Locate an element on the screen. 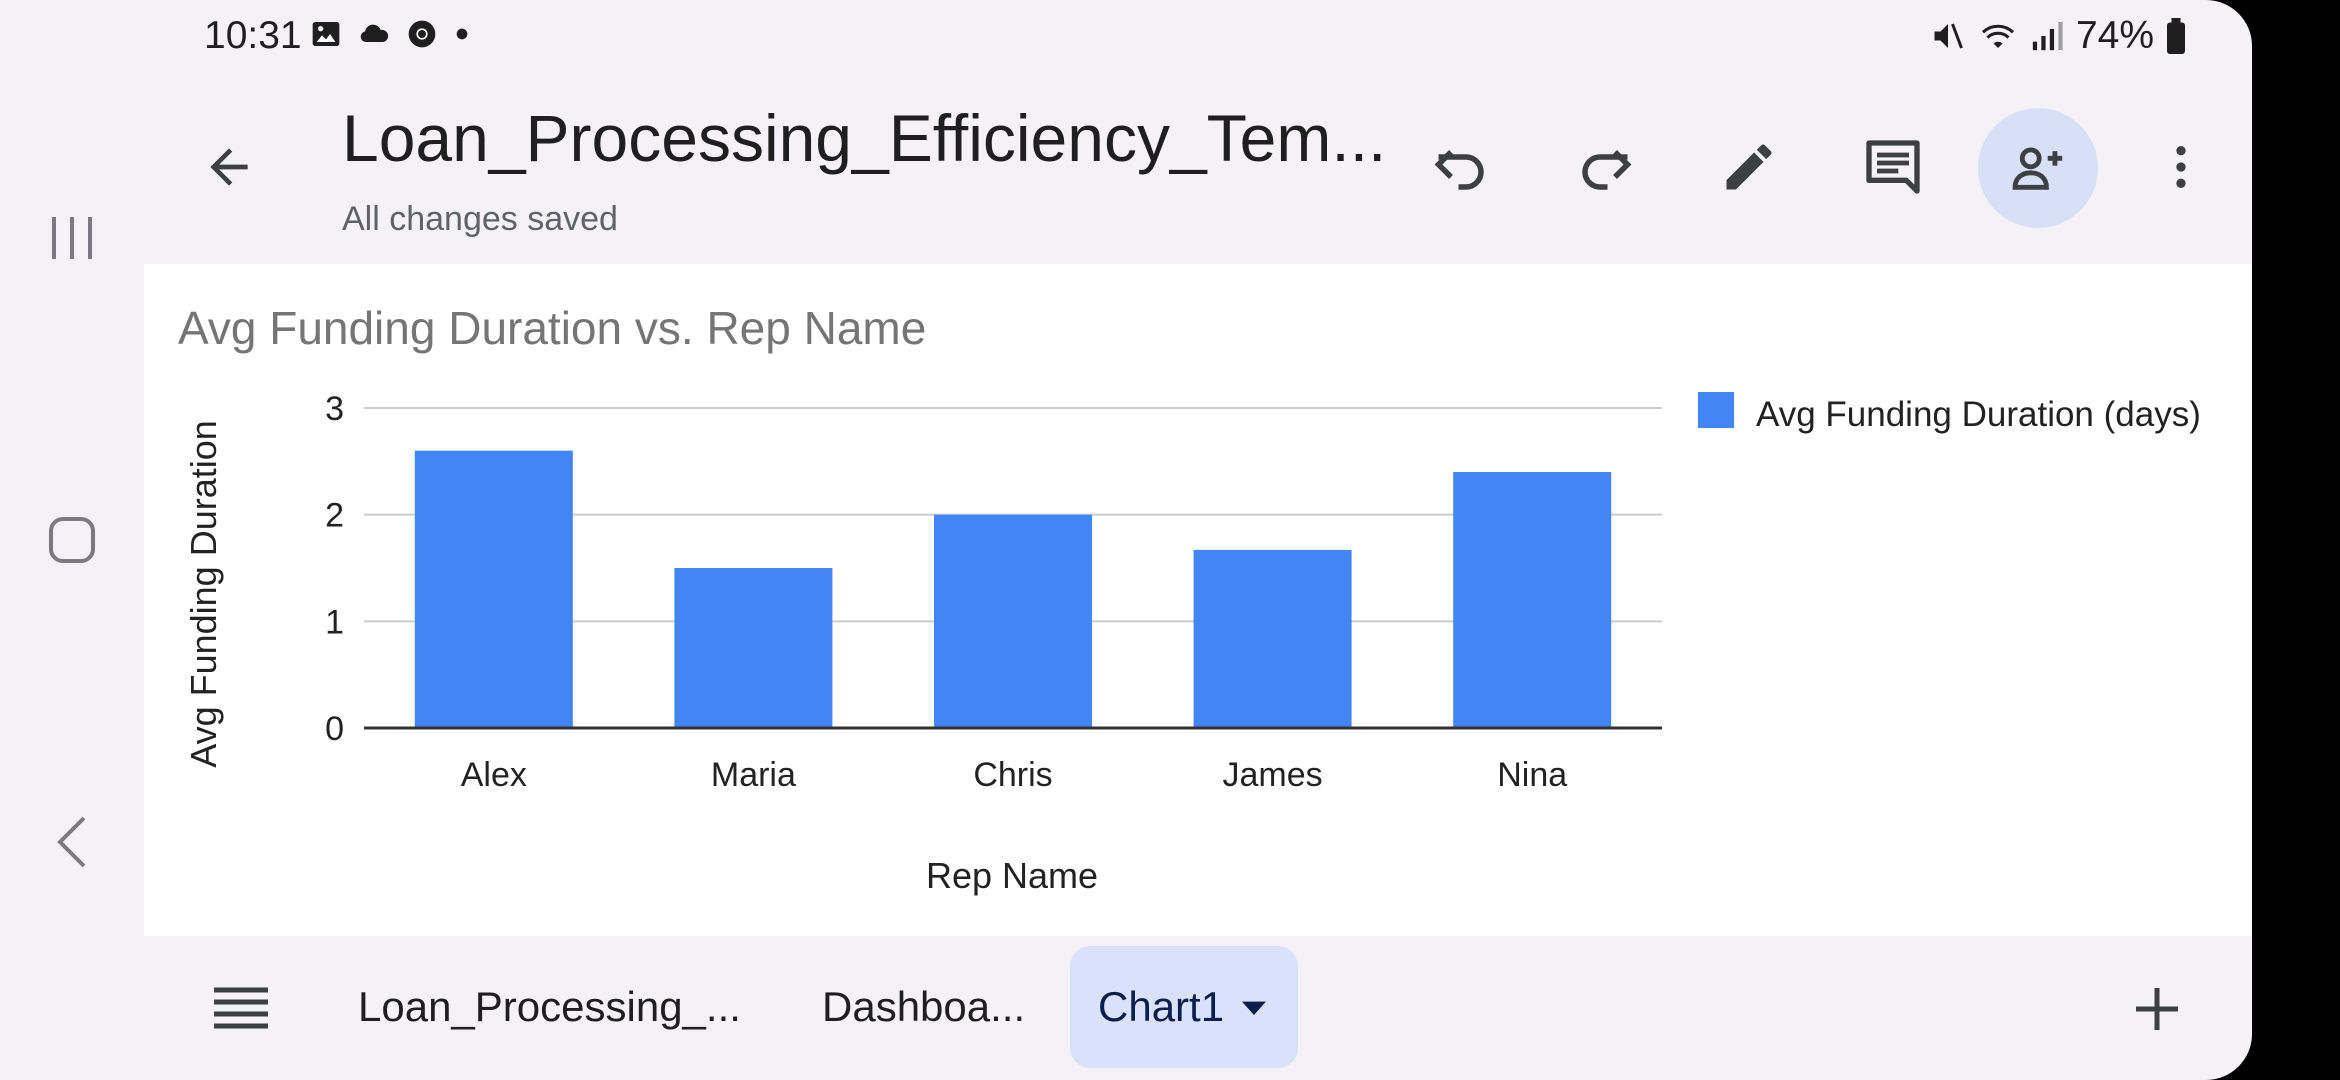 The image size is (2340, 1080). sheet-tab-chart1-label: Chart1 is located at coordinates (1161, 1006).